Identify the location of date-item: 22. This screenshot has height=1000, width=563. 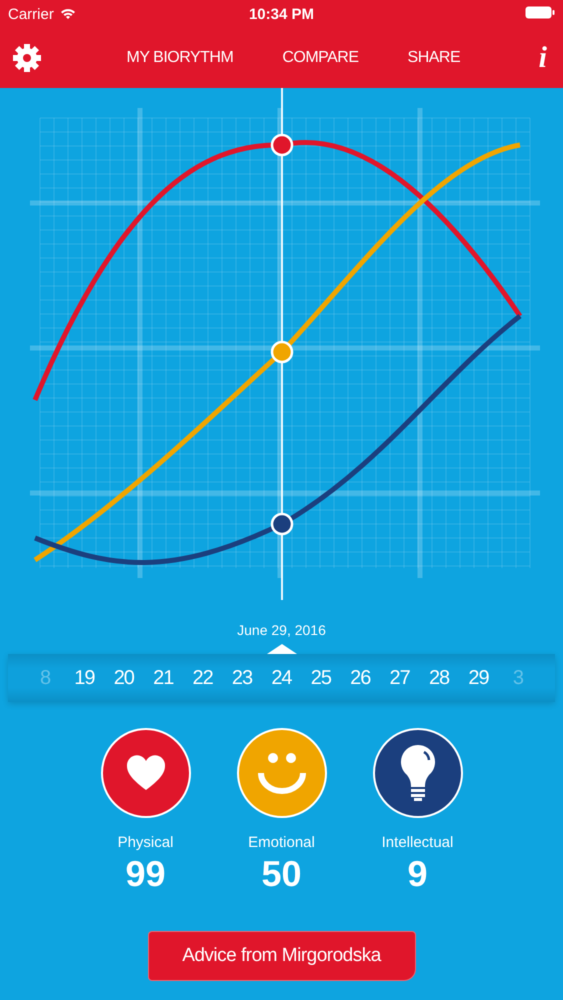
(203, 678).